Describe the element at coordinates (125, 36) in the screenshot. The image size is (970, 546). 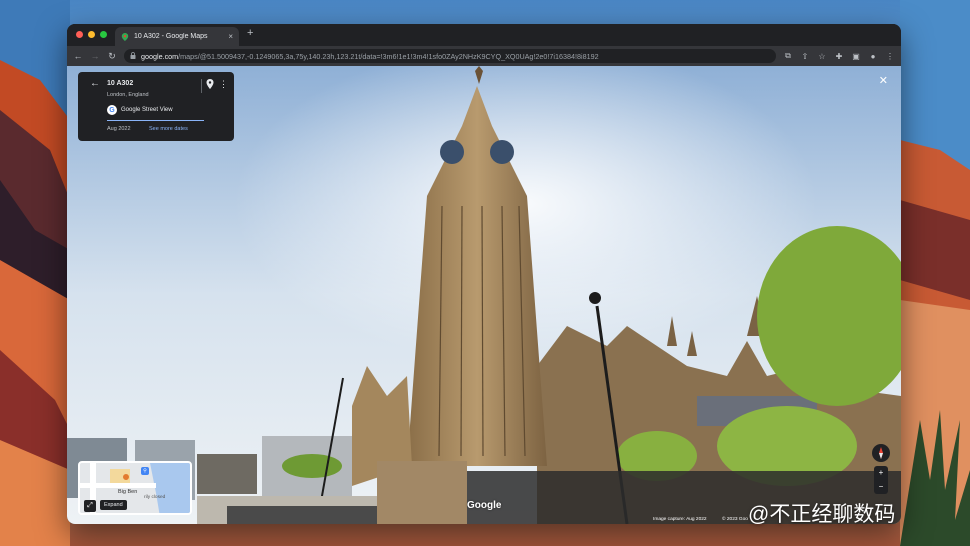
I see `google-maps-pin-icon` at that location.